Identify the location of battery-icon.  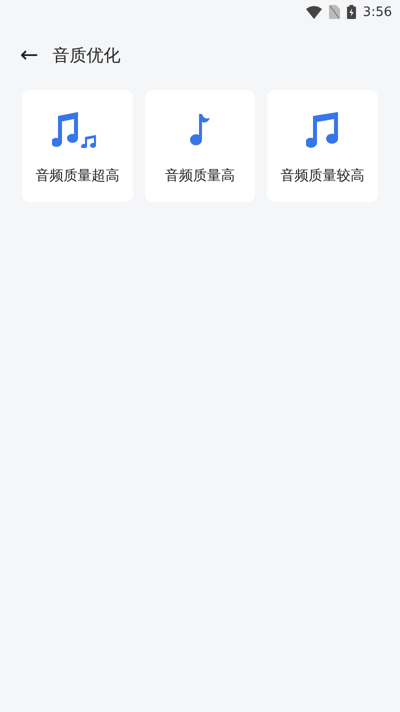
(351, 12).